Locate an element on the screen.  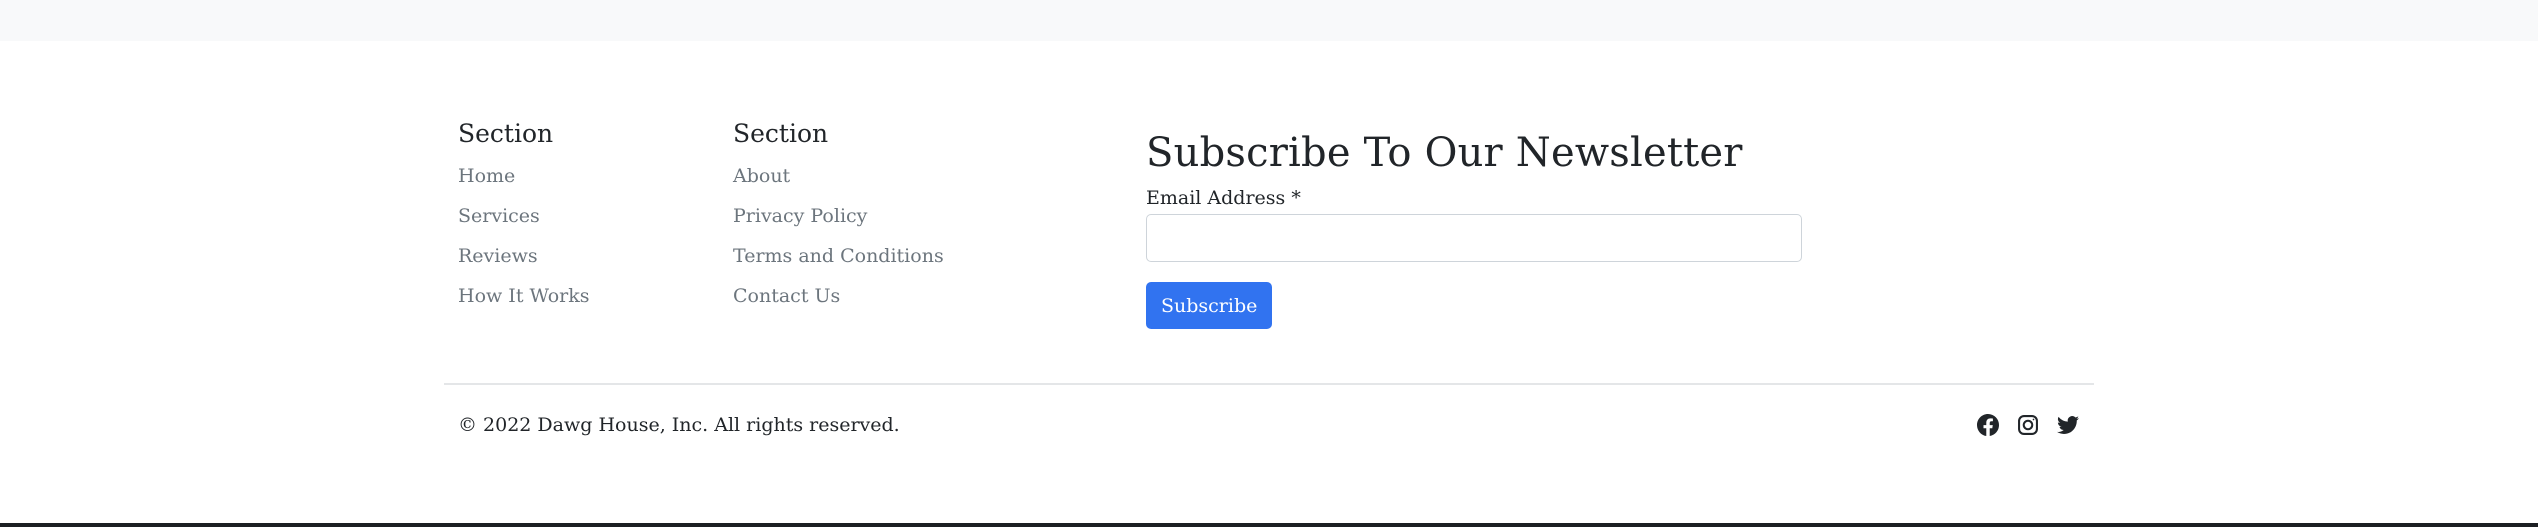
footer-link-reviews: Reviews is located at coordinates (498, 256).